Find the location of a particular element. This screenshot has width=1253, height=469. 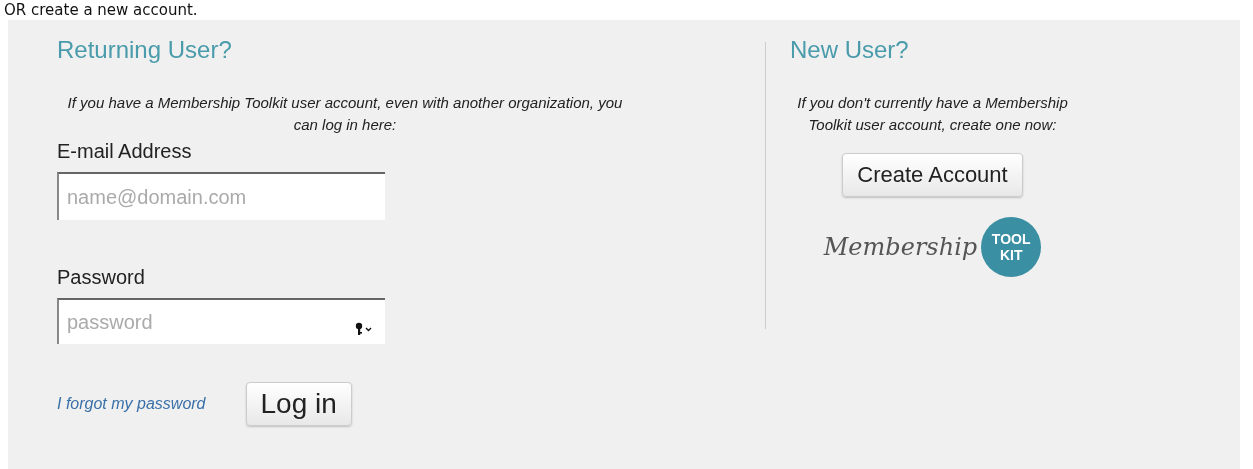

section-text: OR create a new account. is located at coordinates (101, 10).